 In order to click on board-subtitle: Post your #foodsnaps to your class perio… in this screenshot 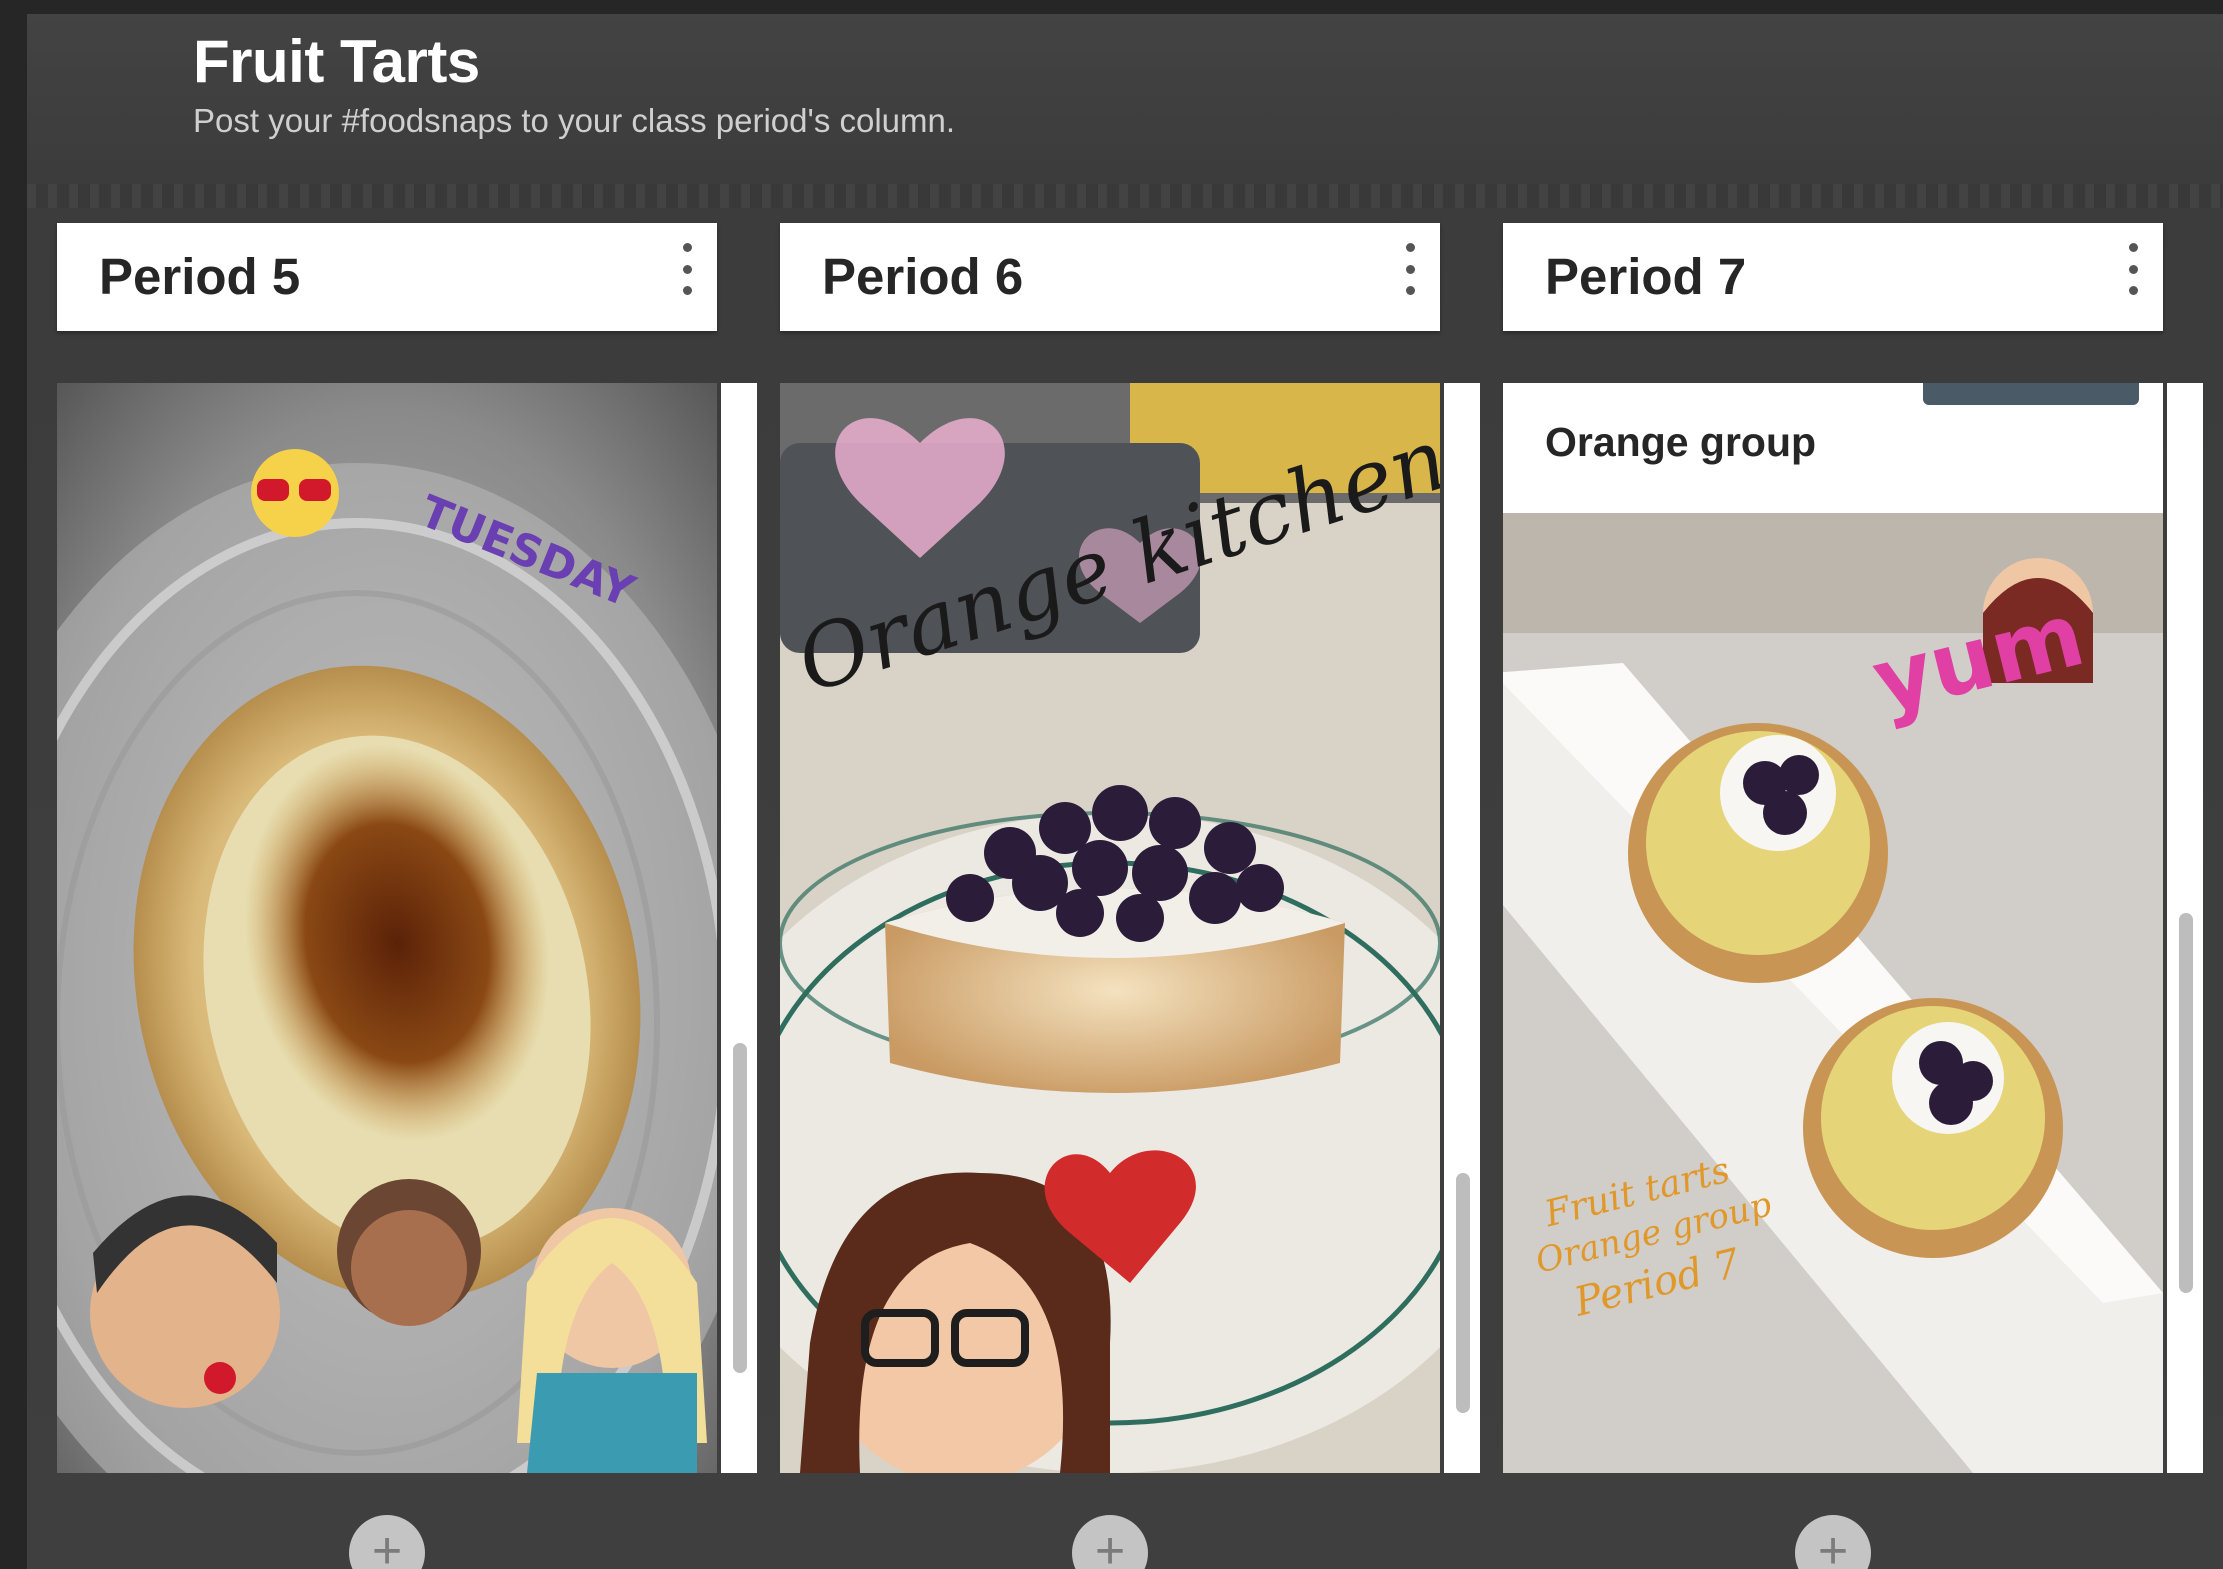, I will do `click(574, 120)`.